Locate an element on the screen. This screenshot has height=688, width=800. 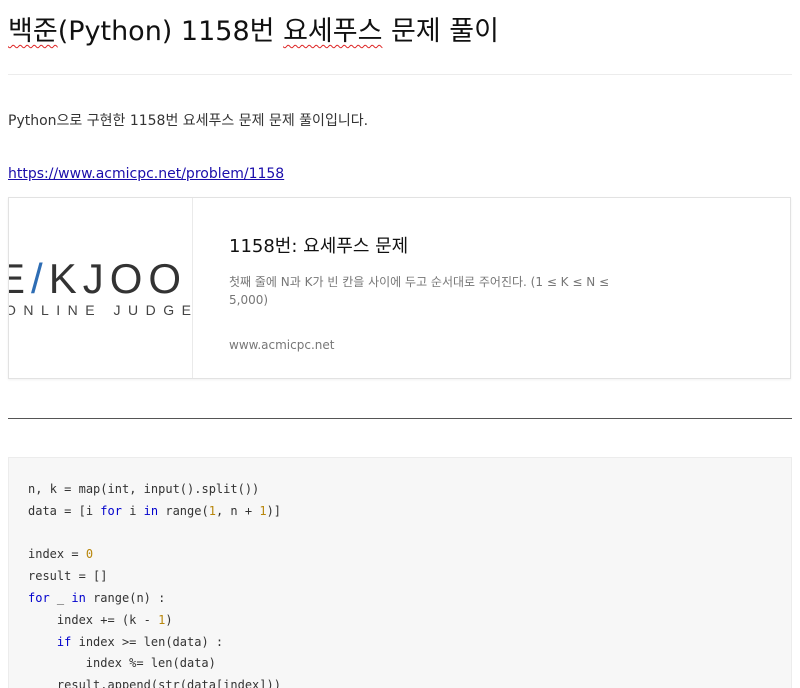
post-intro: Python으로 구현한 1158번 요세푸스 문제 문제 풀이입니다. is located at coordinates (188, 121).